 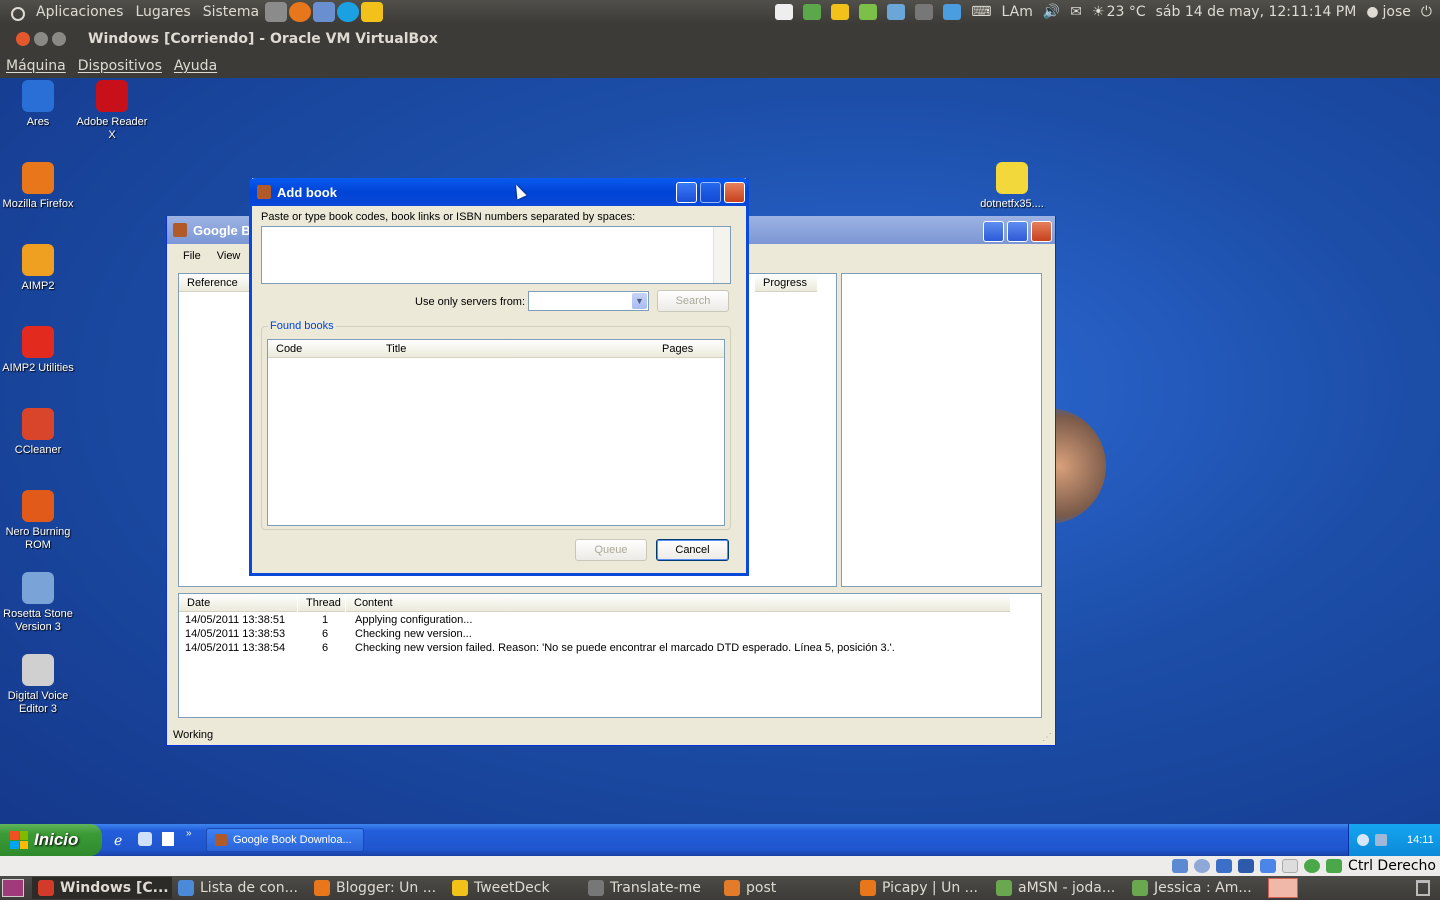 I want to click on col-pages: Pages, so click(x=672, y=349).